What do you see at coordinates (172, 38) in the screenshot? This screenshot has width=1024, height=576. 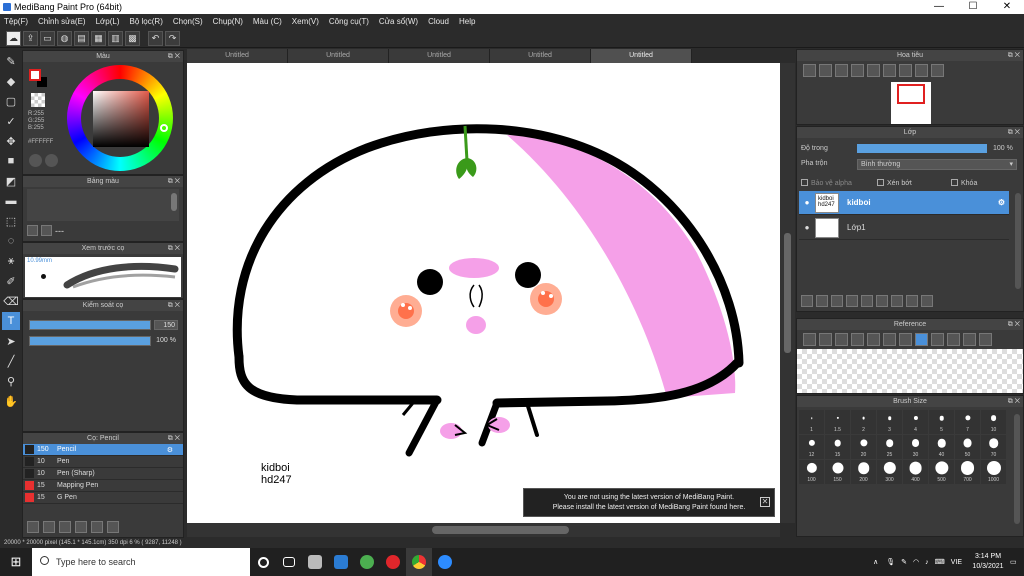 I see `redo-icon: ↷` at bounding box center [172, 38].